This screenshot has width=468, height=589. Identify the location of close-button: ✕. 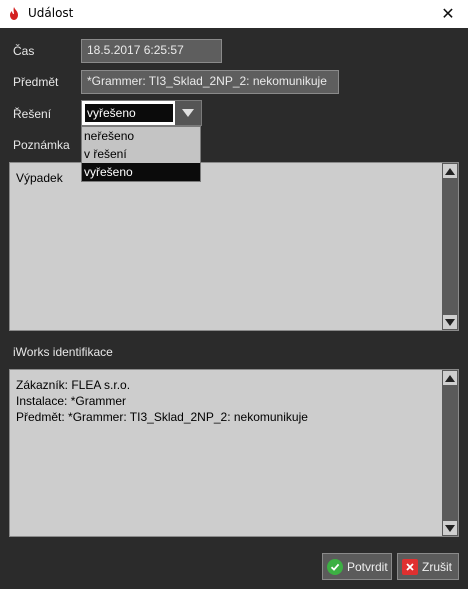
(448, 14).